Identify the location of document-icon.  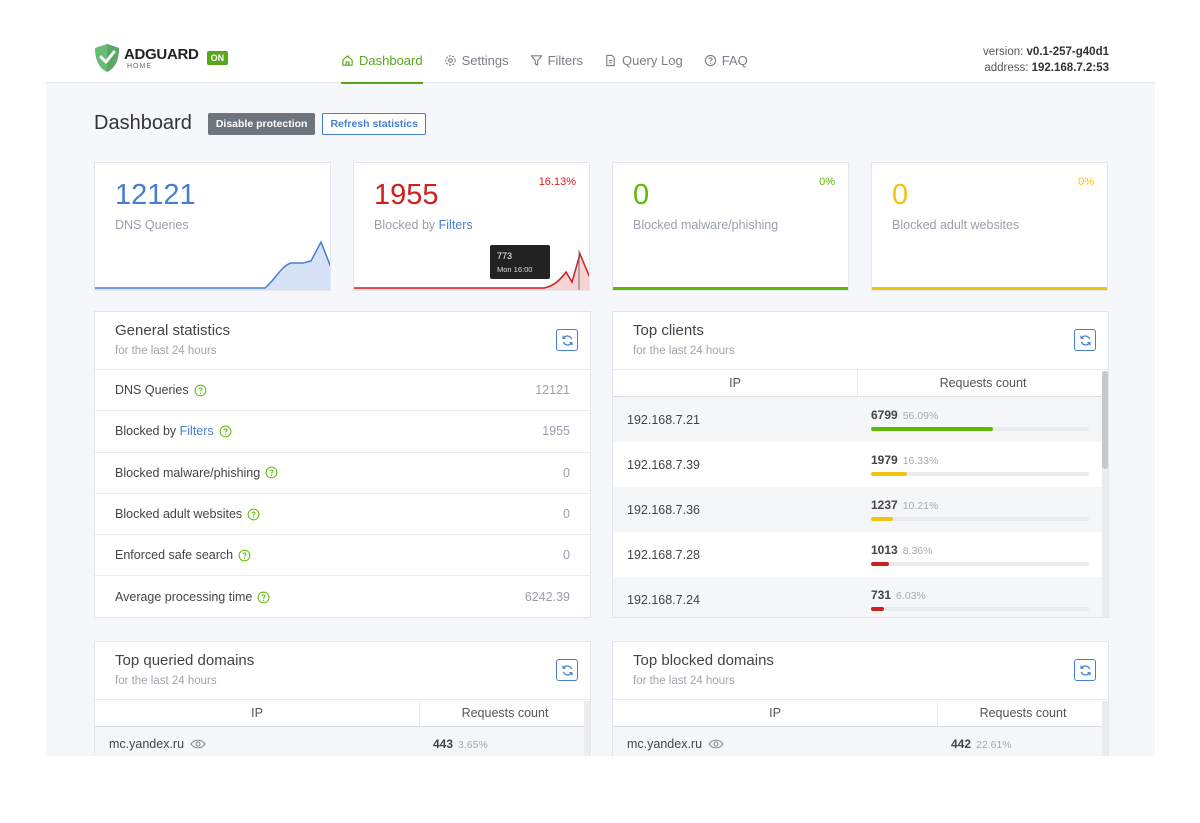
(610, 60).